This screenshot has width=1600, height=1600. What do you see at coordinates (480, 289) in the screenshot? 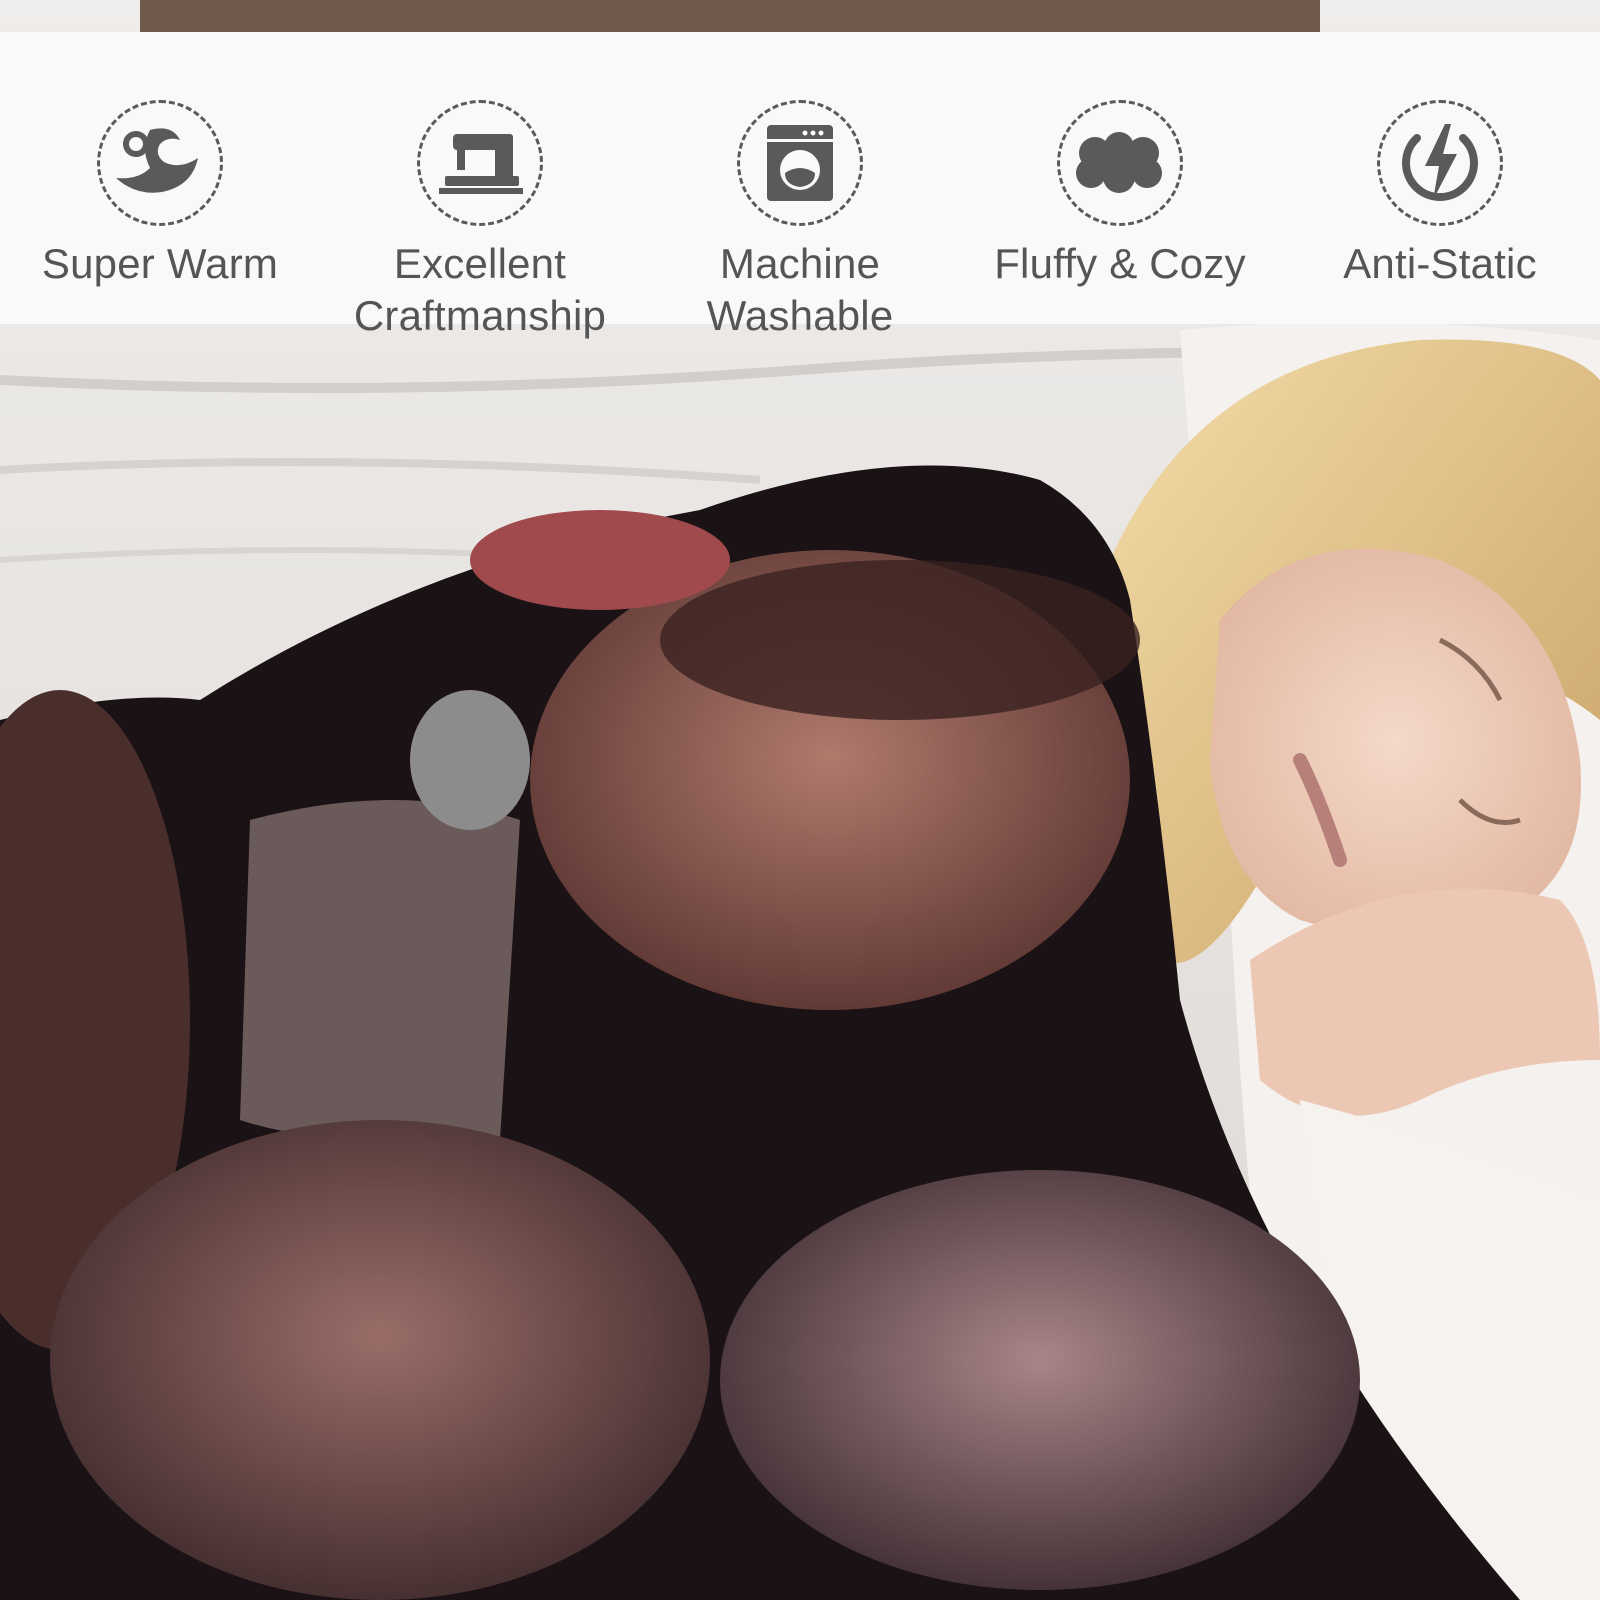
I see `feature-label: Excellent Craftmanship` at bounding box center [480, 289].